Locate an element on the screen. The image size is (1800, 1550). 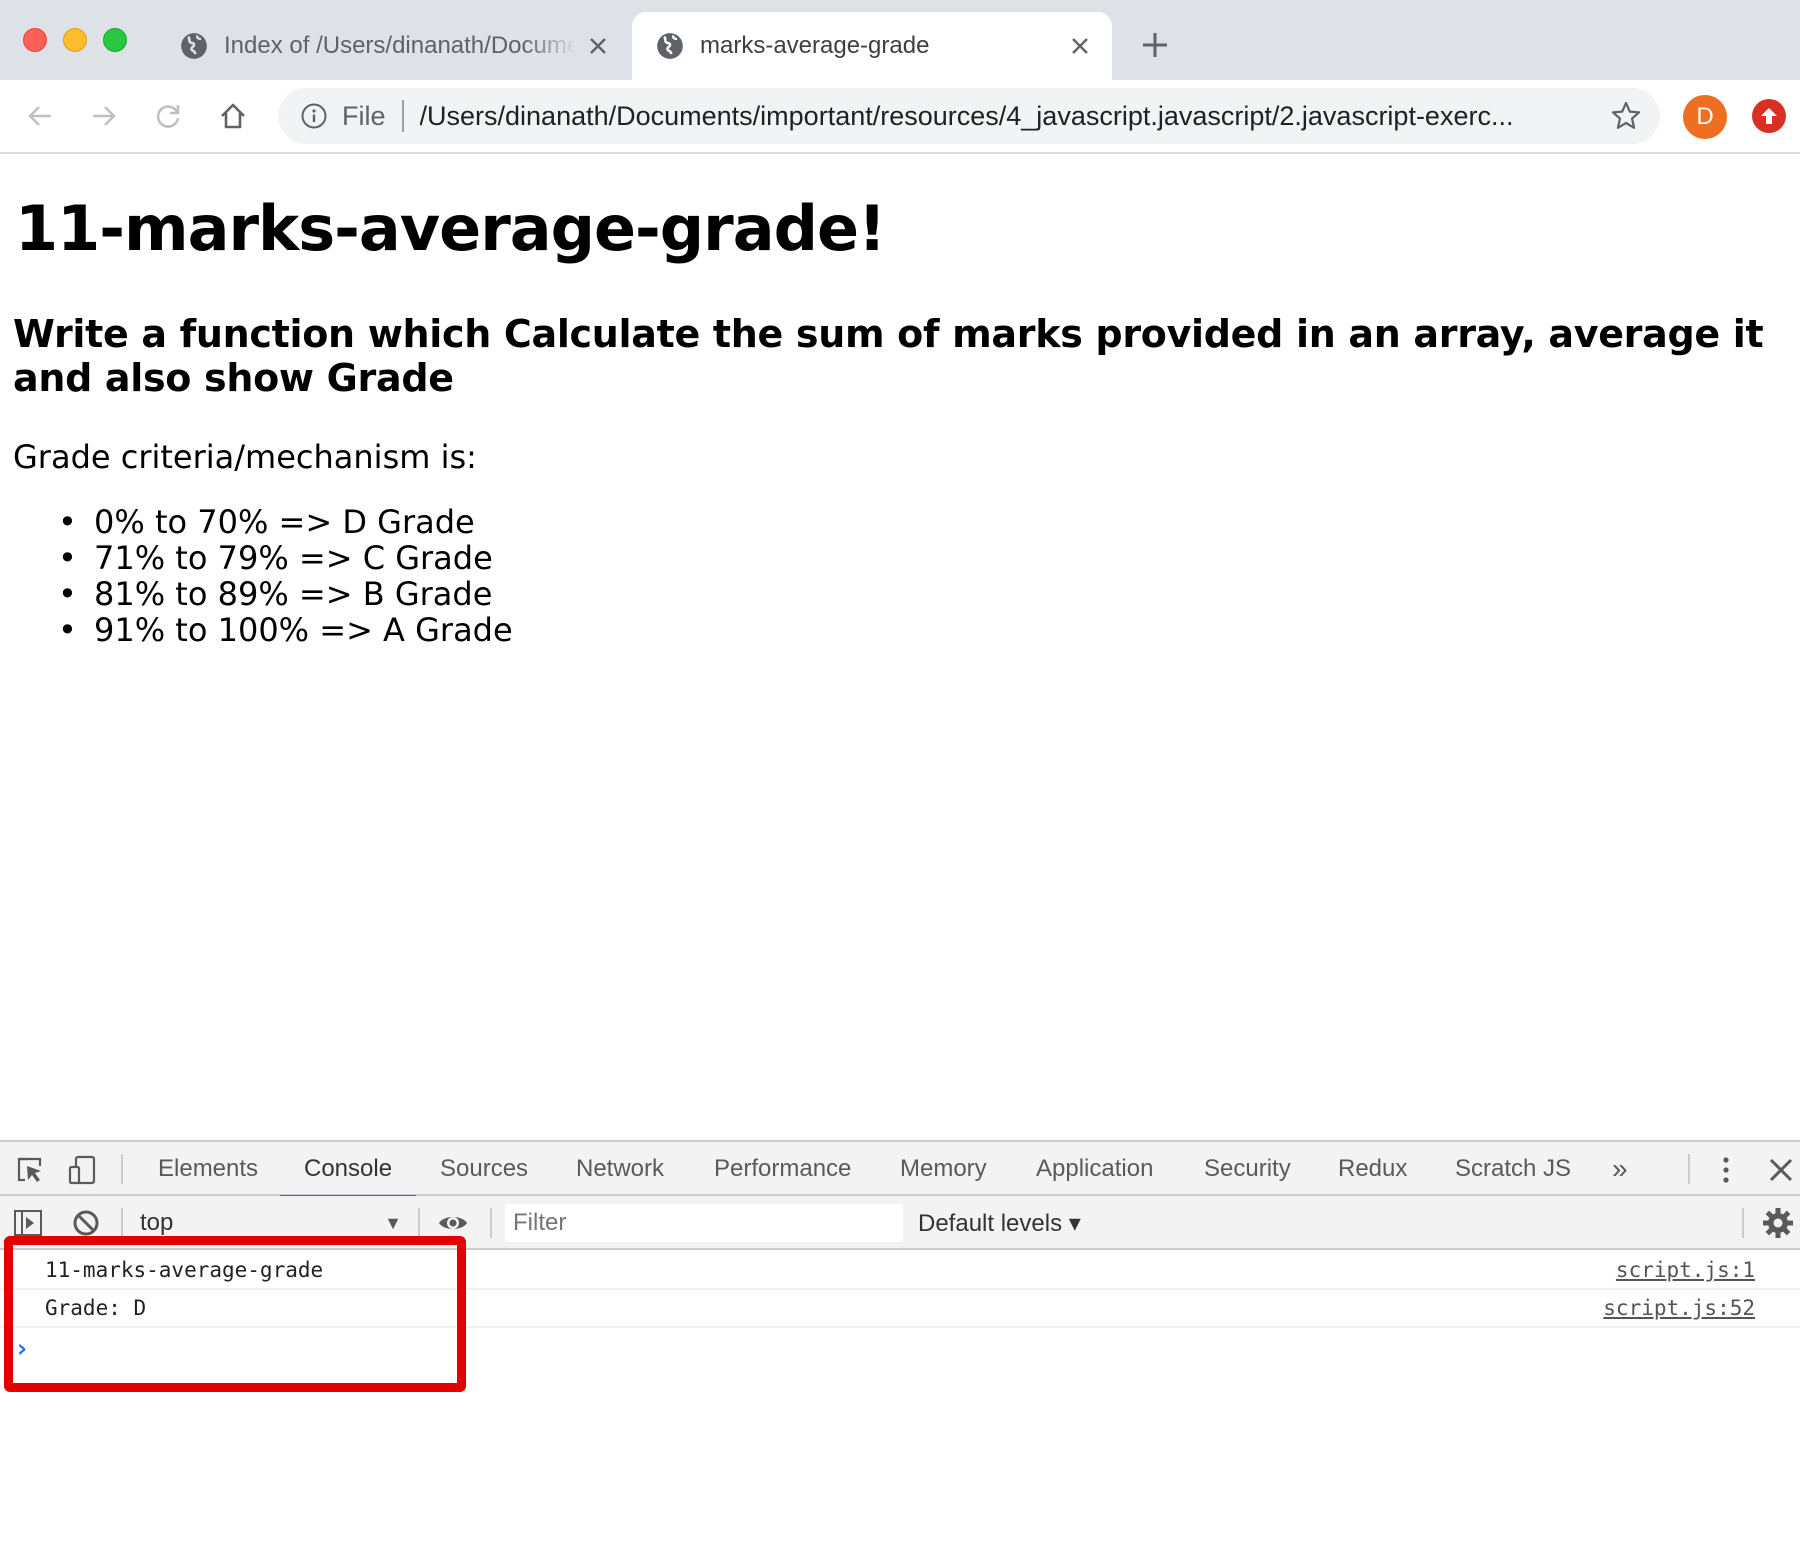
arrow-left-icon is located at coordinates (39, 116).